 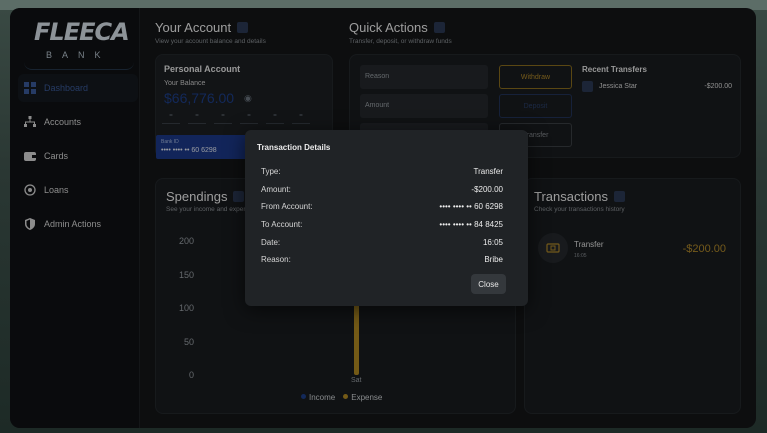 I want to click on detail-key: Amount:, so click(x=276, y=189).